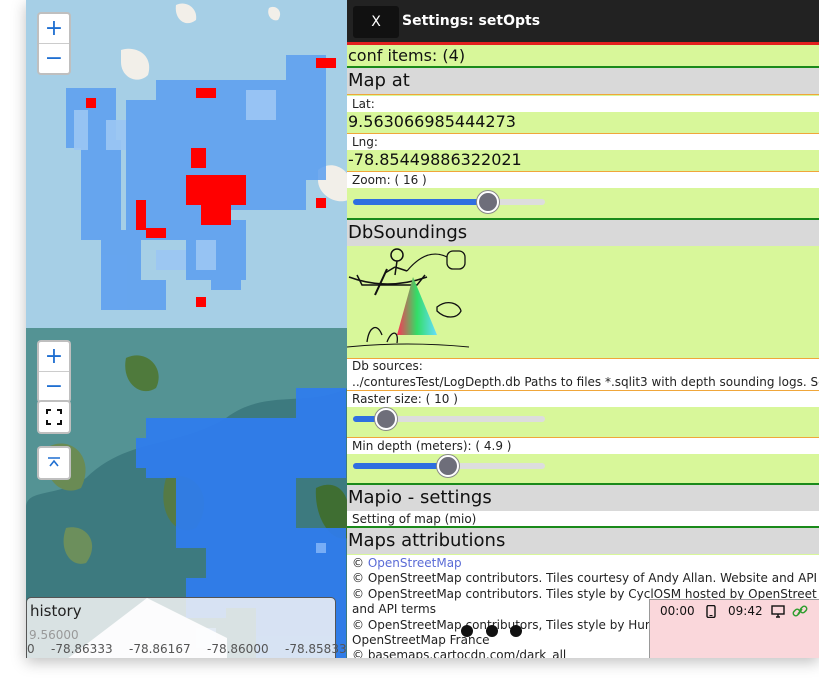 The height and width of the screenshot is (686, 819). What do you see at coordinates (54, 635) in the screenshot?
I see `history-y-tick: 9.56000` at bounding box center [54, 635].